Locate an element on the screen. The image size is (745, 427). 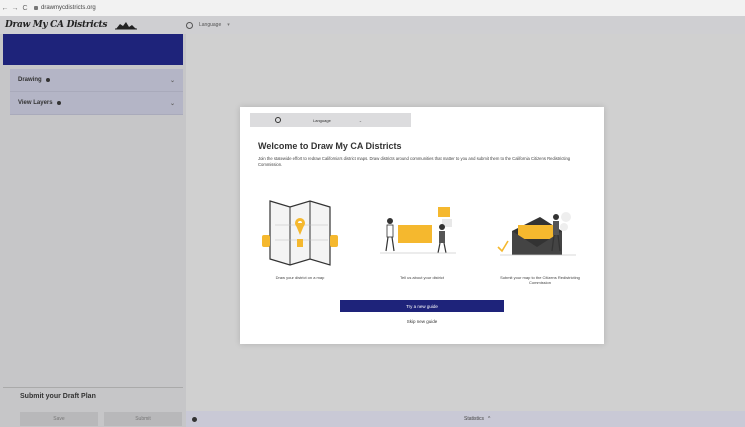
submit-title: Submit your Draft Plan is located at coordinates (58, 396).